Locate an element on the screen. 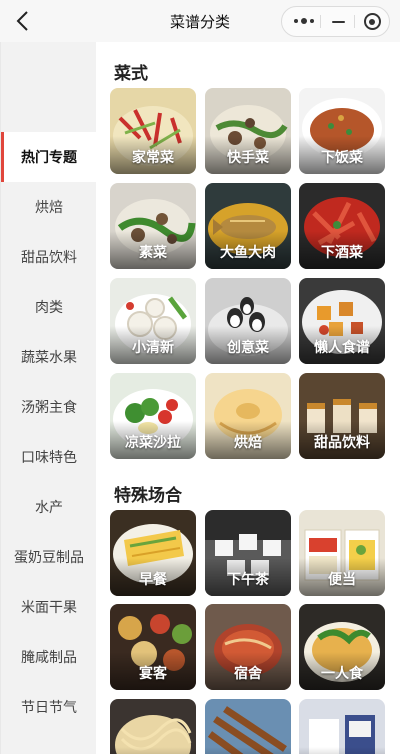  sidebar-item-label: 肉类 is located at coordinates (49, 308).